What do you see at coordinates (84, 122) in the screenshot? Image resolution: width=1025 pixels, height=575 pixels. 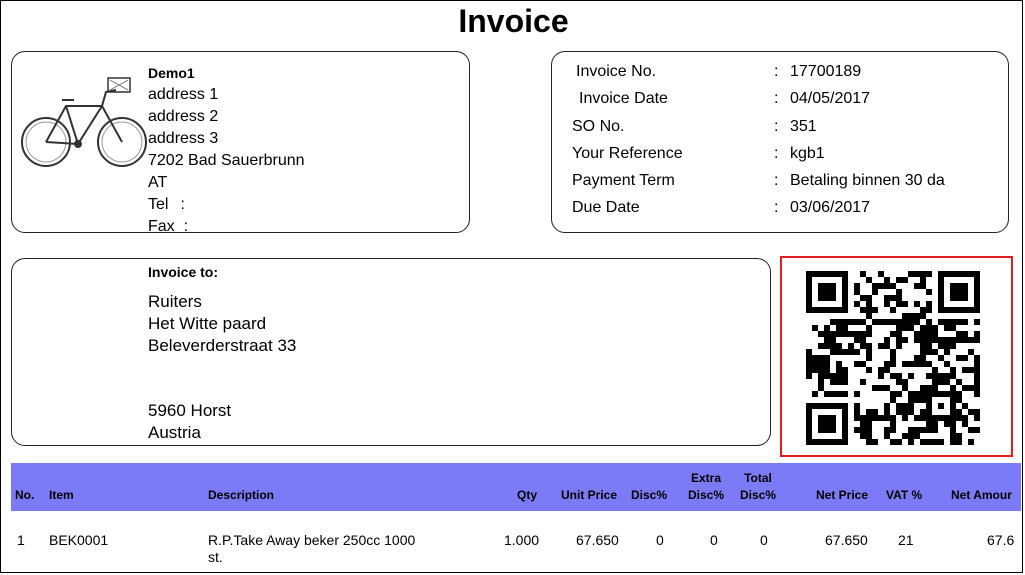 I see `bicycle-image` at bounding box center [84, 122].